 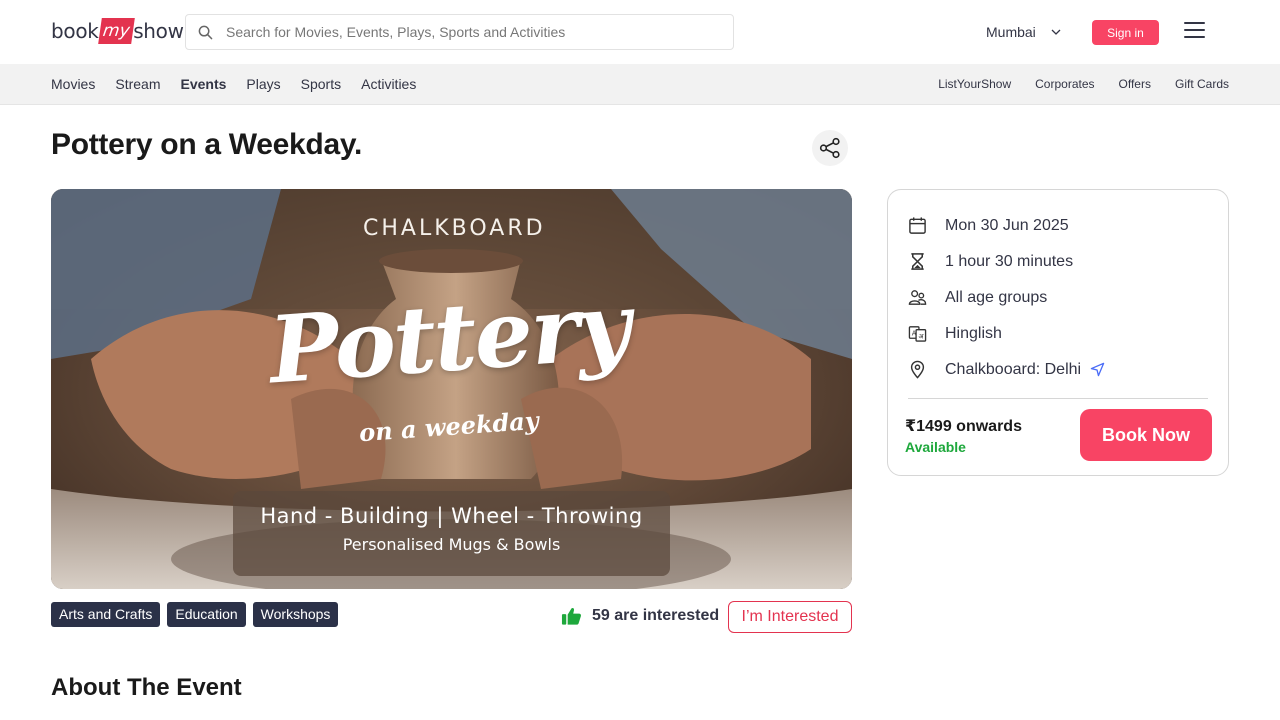 What do you see at coordinates (203, 84) in the screenshot?
I see `nav-events: Events` at bounding box center [203, 84].